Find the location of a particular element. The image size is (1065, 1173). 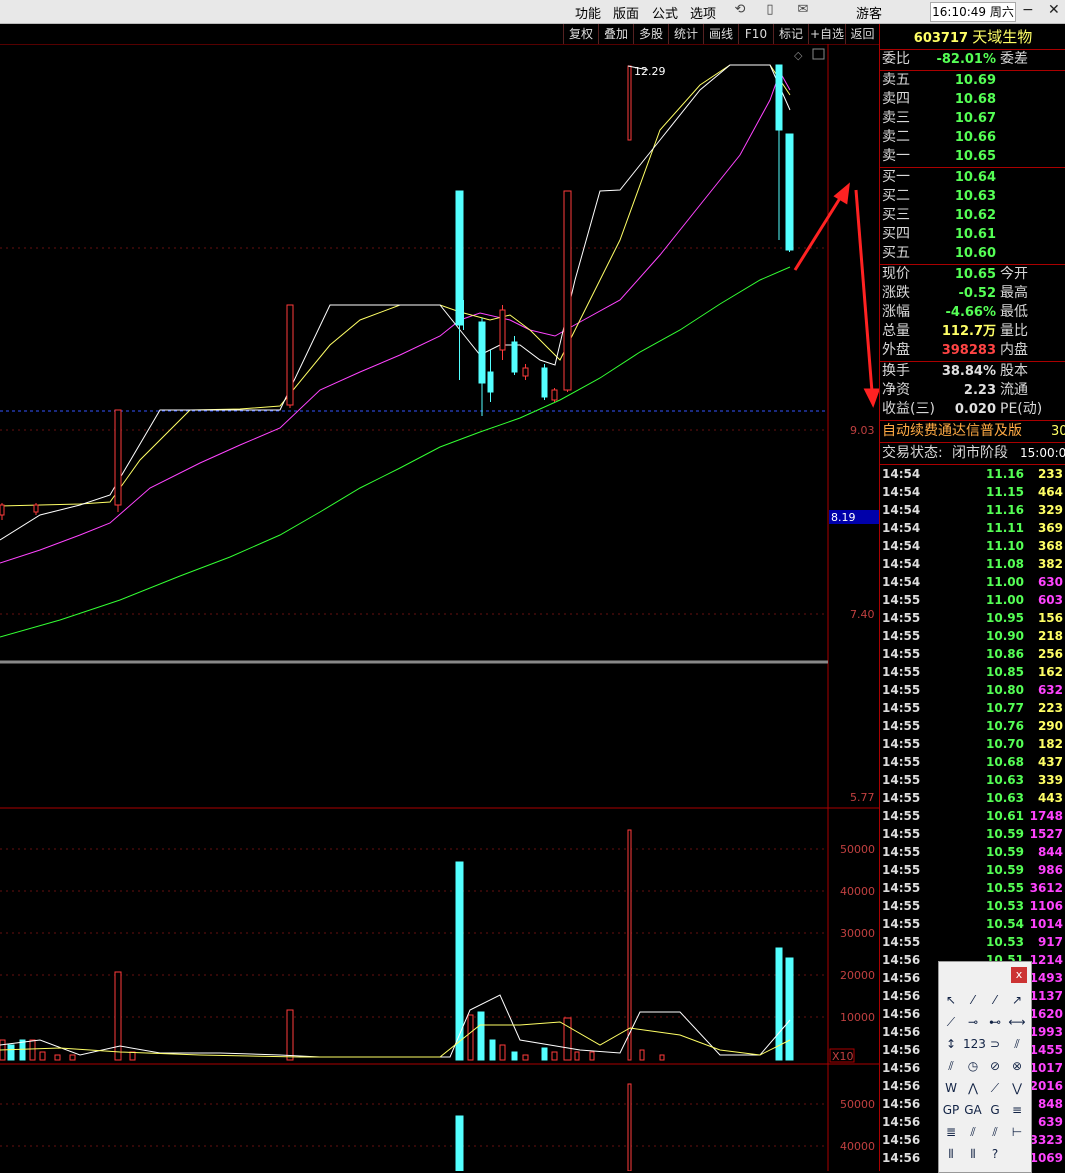

volume-unit-label: X10 is located at coordinates (843, 1056).